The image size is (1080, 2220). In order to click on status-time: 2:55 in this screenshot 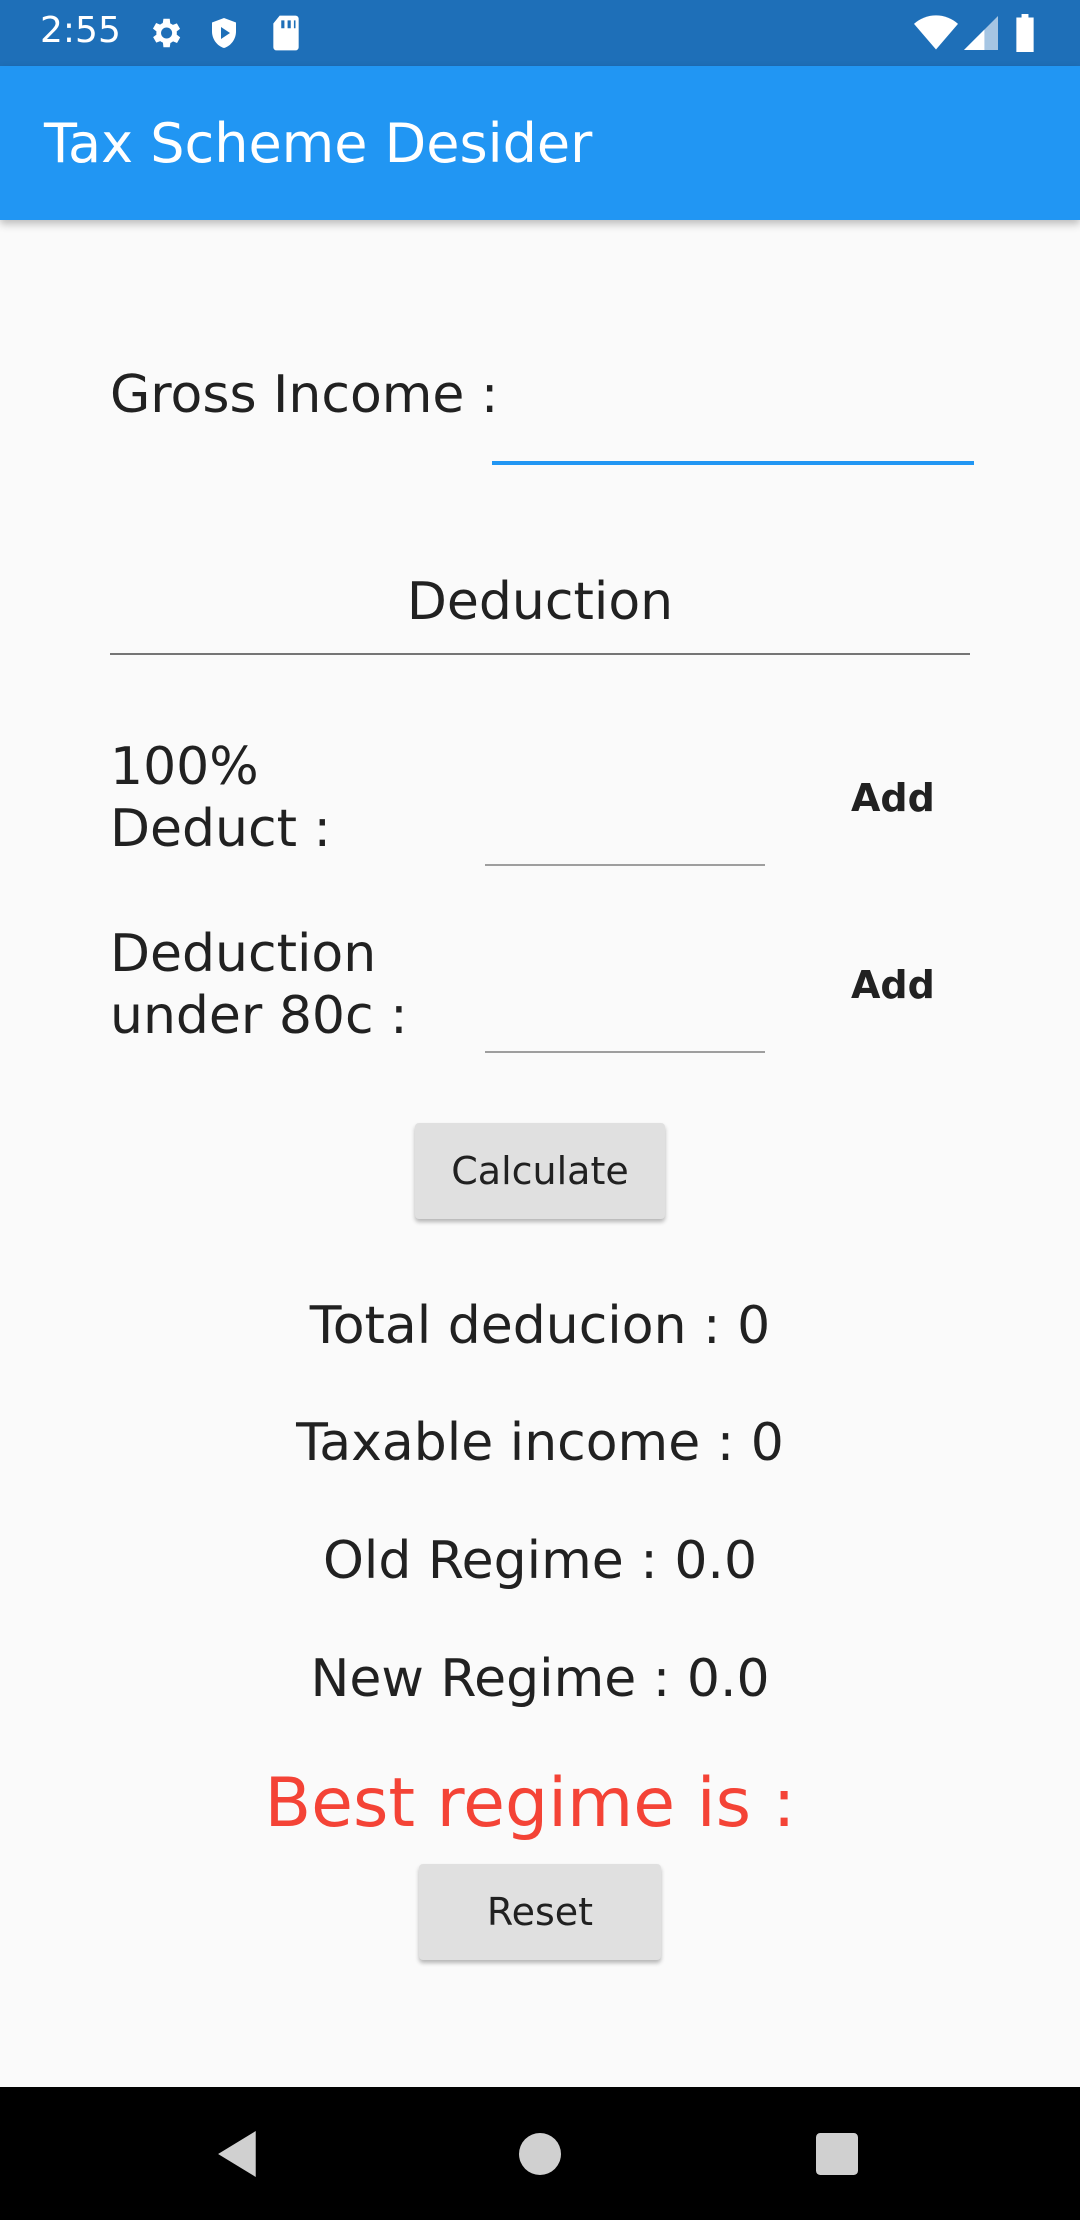, I will do `click(80, 30)`.